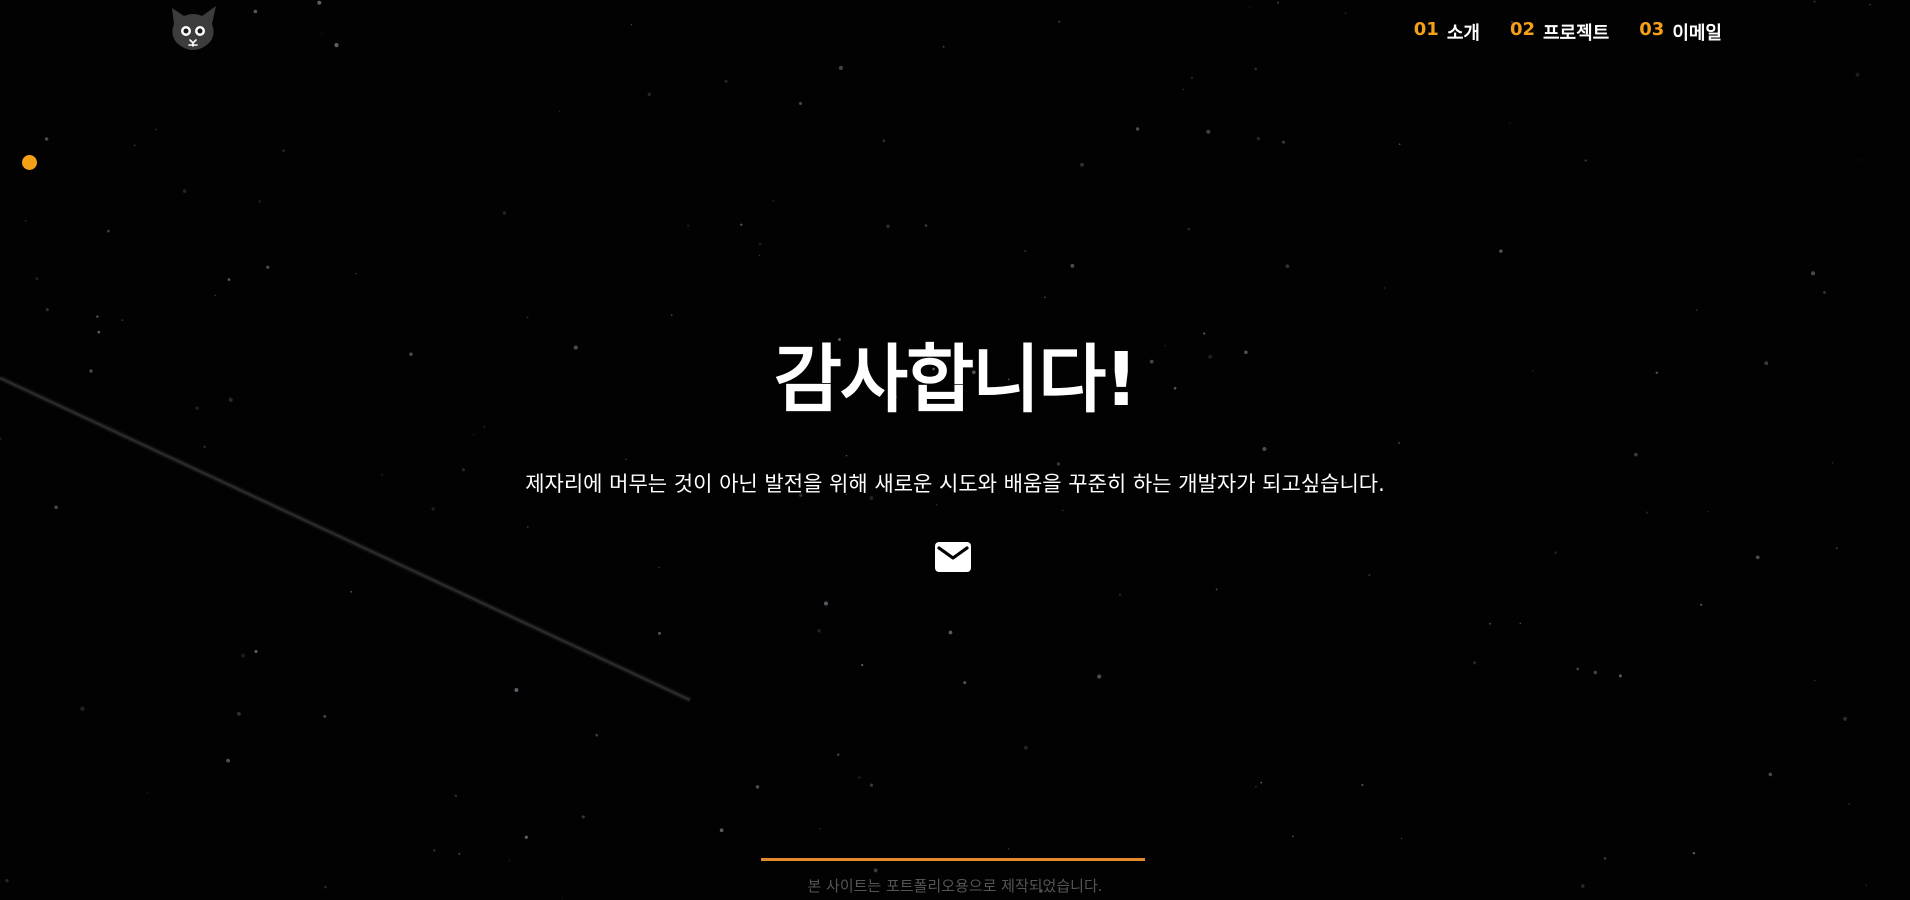 This screenshot has width=1910, height=900. What do you see at coordinates (193, 28) in the screenshot?
I see `cat-face-icon` at bounding box center [193, 28].